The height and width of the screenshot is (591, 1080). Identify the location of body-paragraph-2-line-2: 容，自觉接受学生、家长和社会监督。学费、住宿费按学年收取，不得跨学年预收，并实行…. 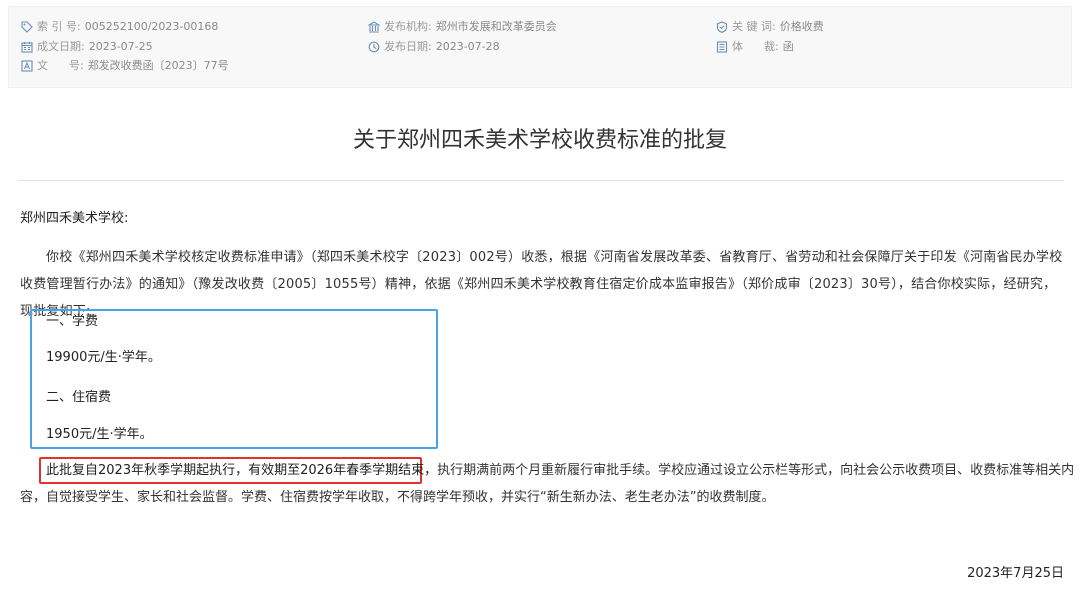
(397, 497).